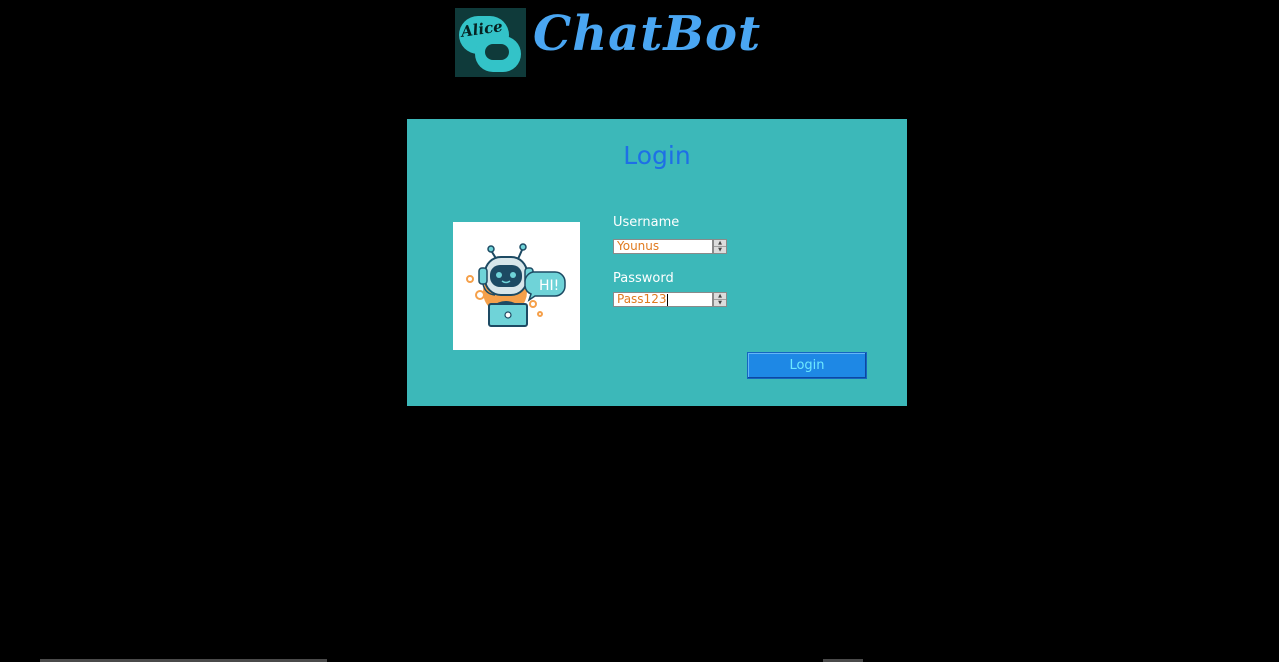  Describe the element at coordinates (807, 365) in the screenshot. I see `login-button: Login` at that location.